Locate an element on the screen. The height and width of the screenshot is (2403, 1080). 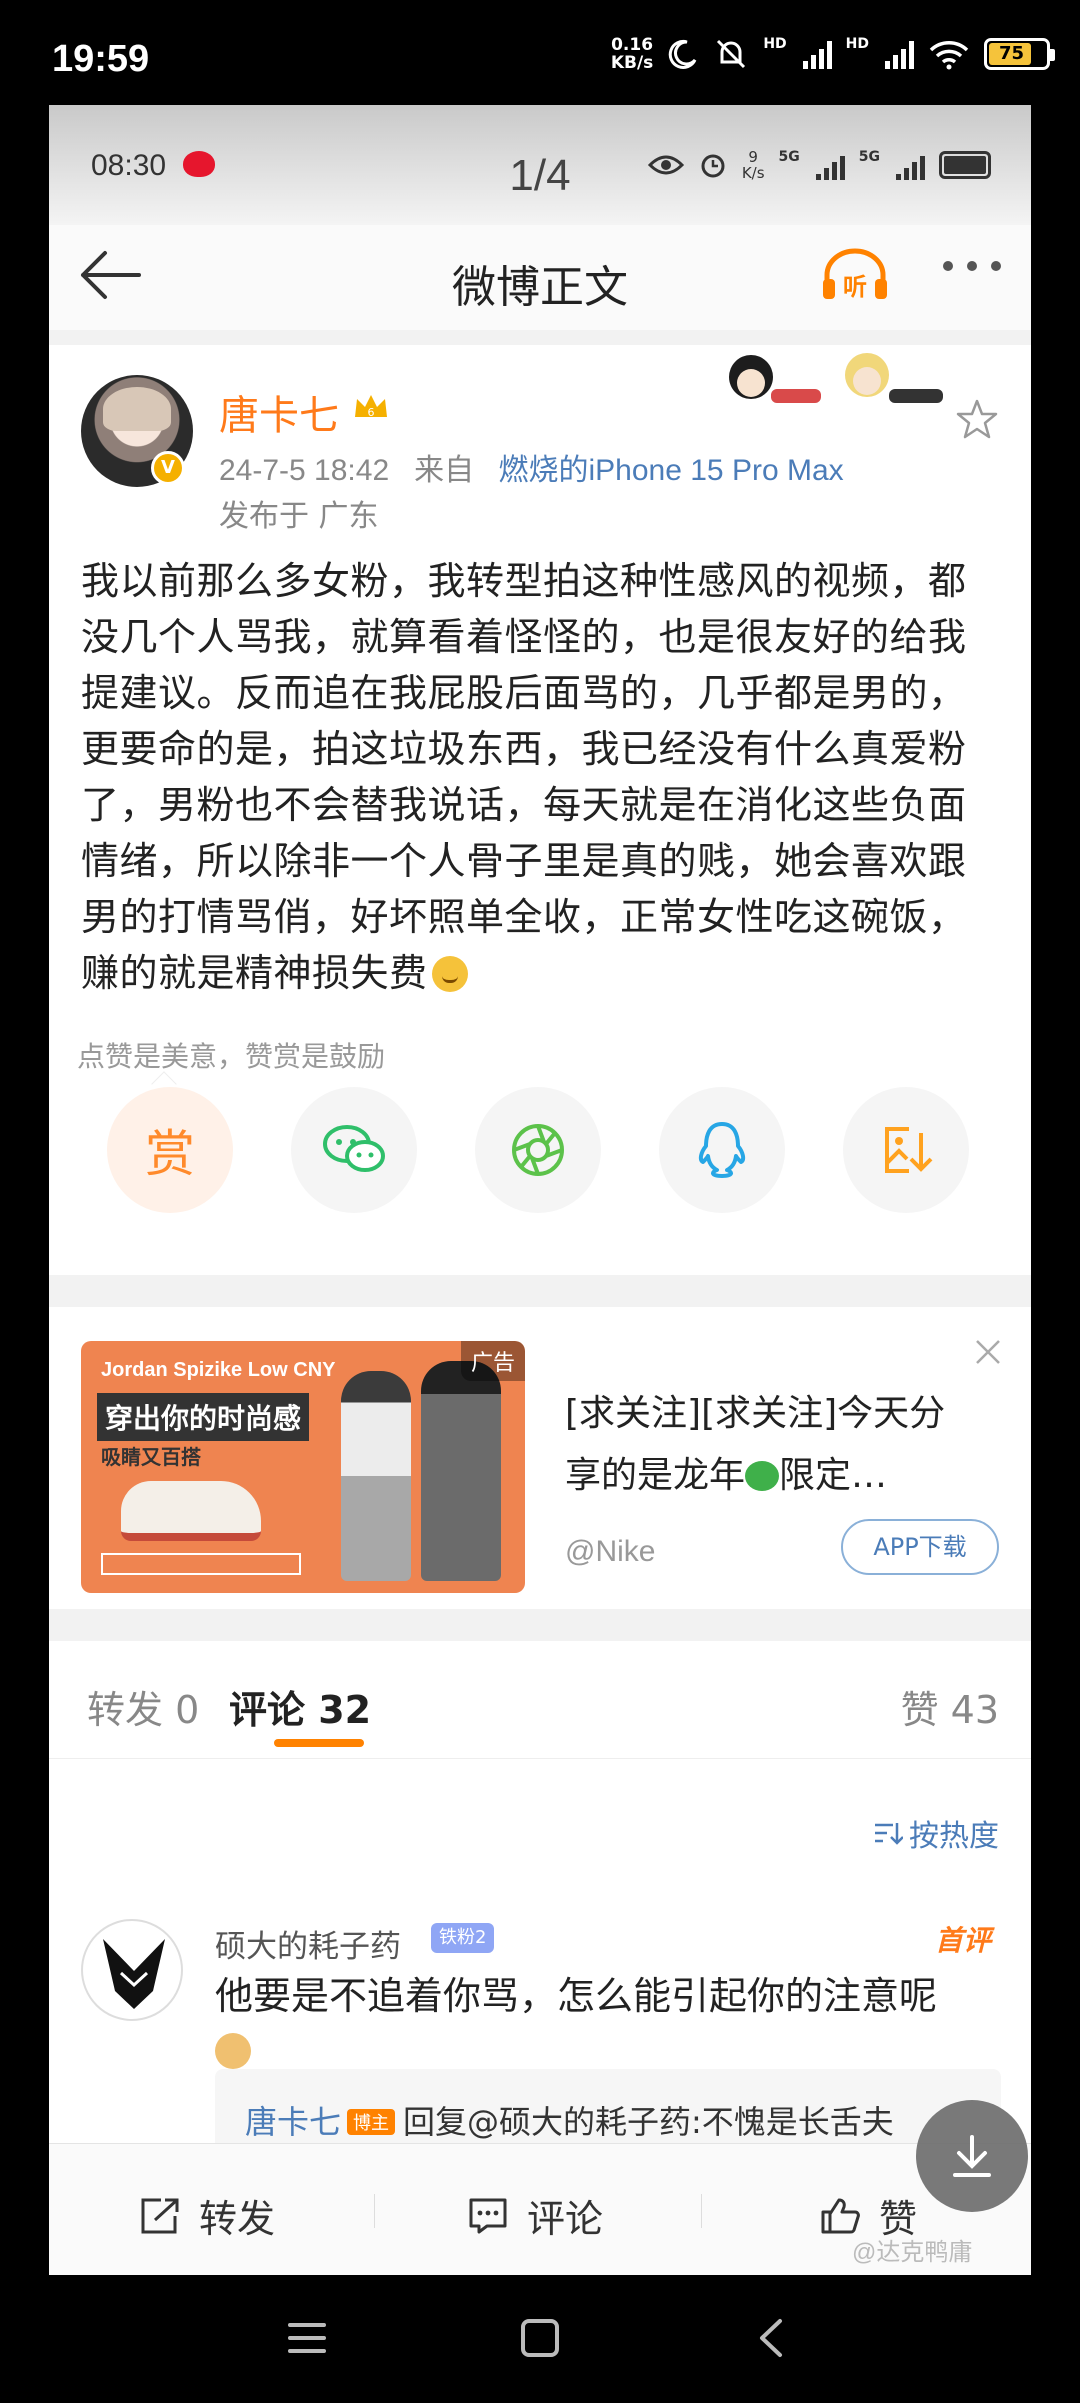
repost-icon is located at coordinates (160, 2215).